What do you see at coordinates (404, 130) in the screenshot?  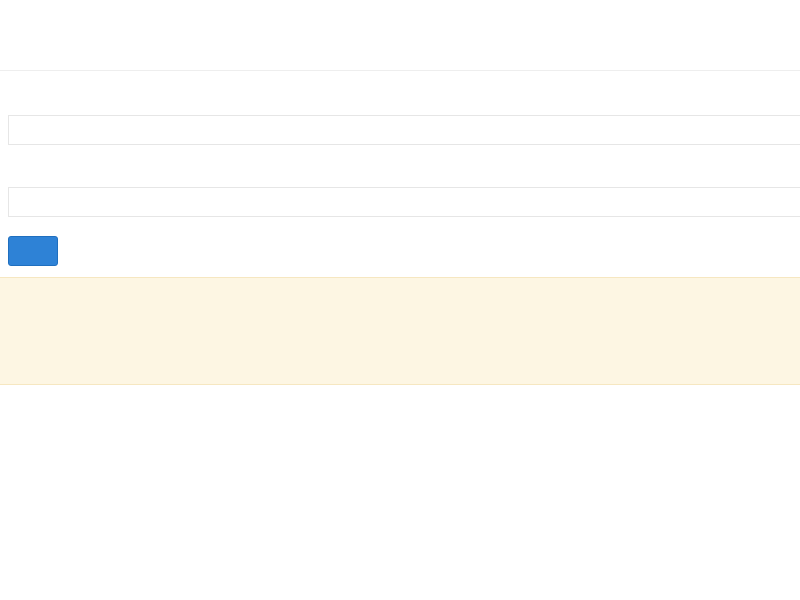 I see `url-input` at bounding box center [404, 130].